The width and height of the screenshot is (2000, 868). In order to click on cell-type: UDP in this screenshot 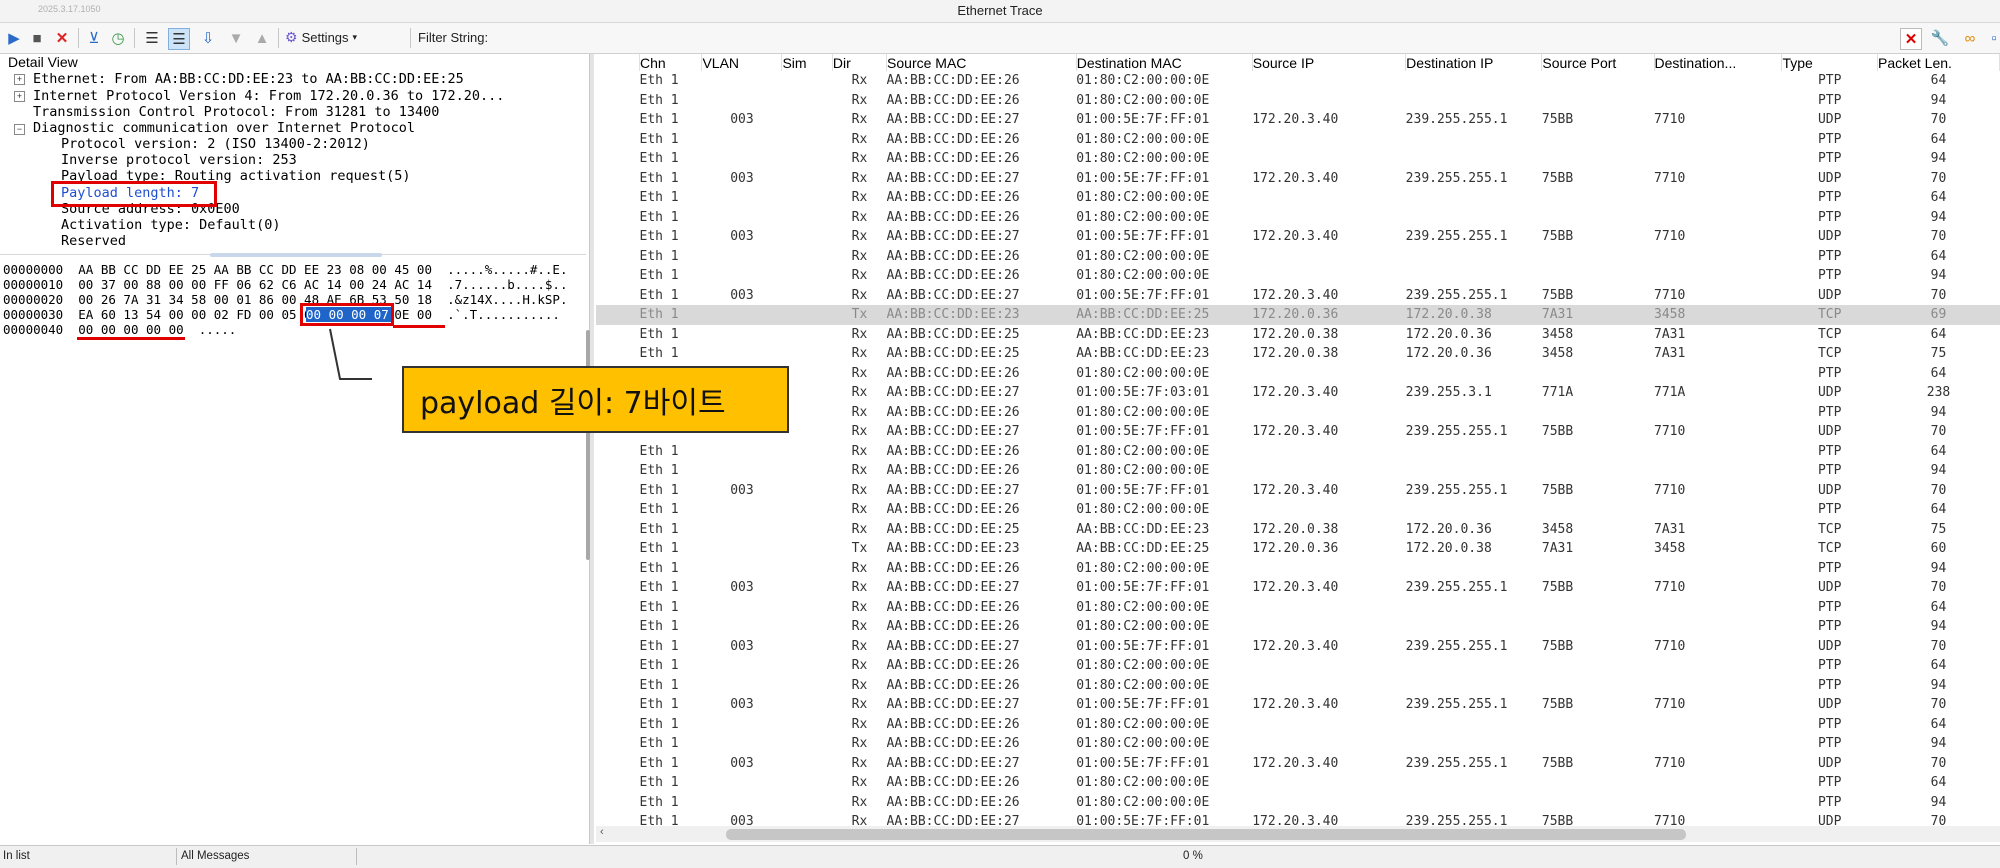, I will do `click(1829, 237)`.